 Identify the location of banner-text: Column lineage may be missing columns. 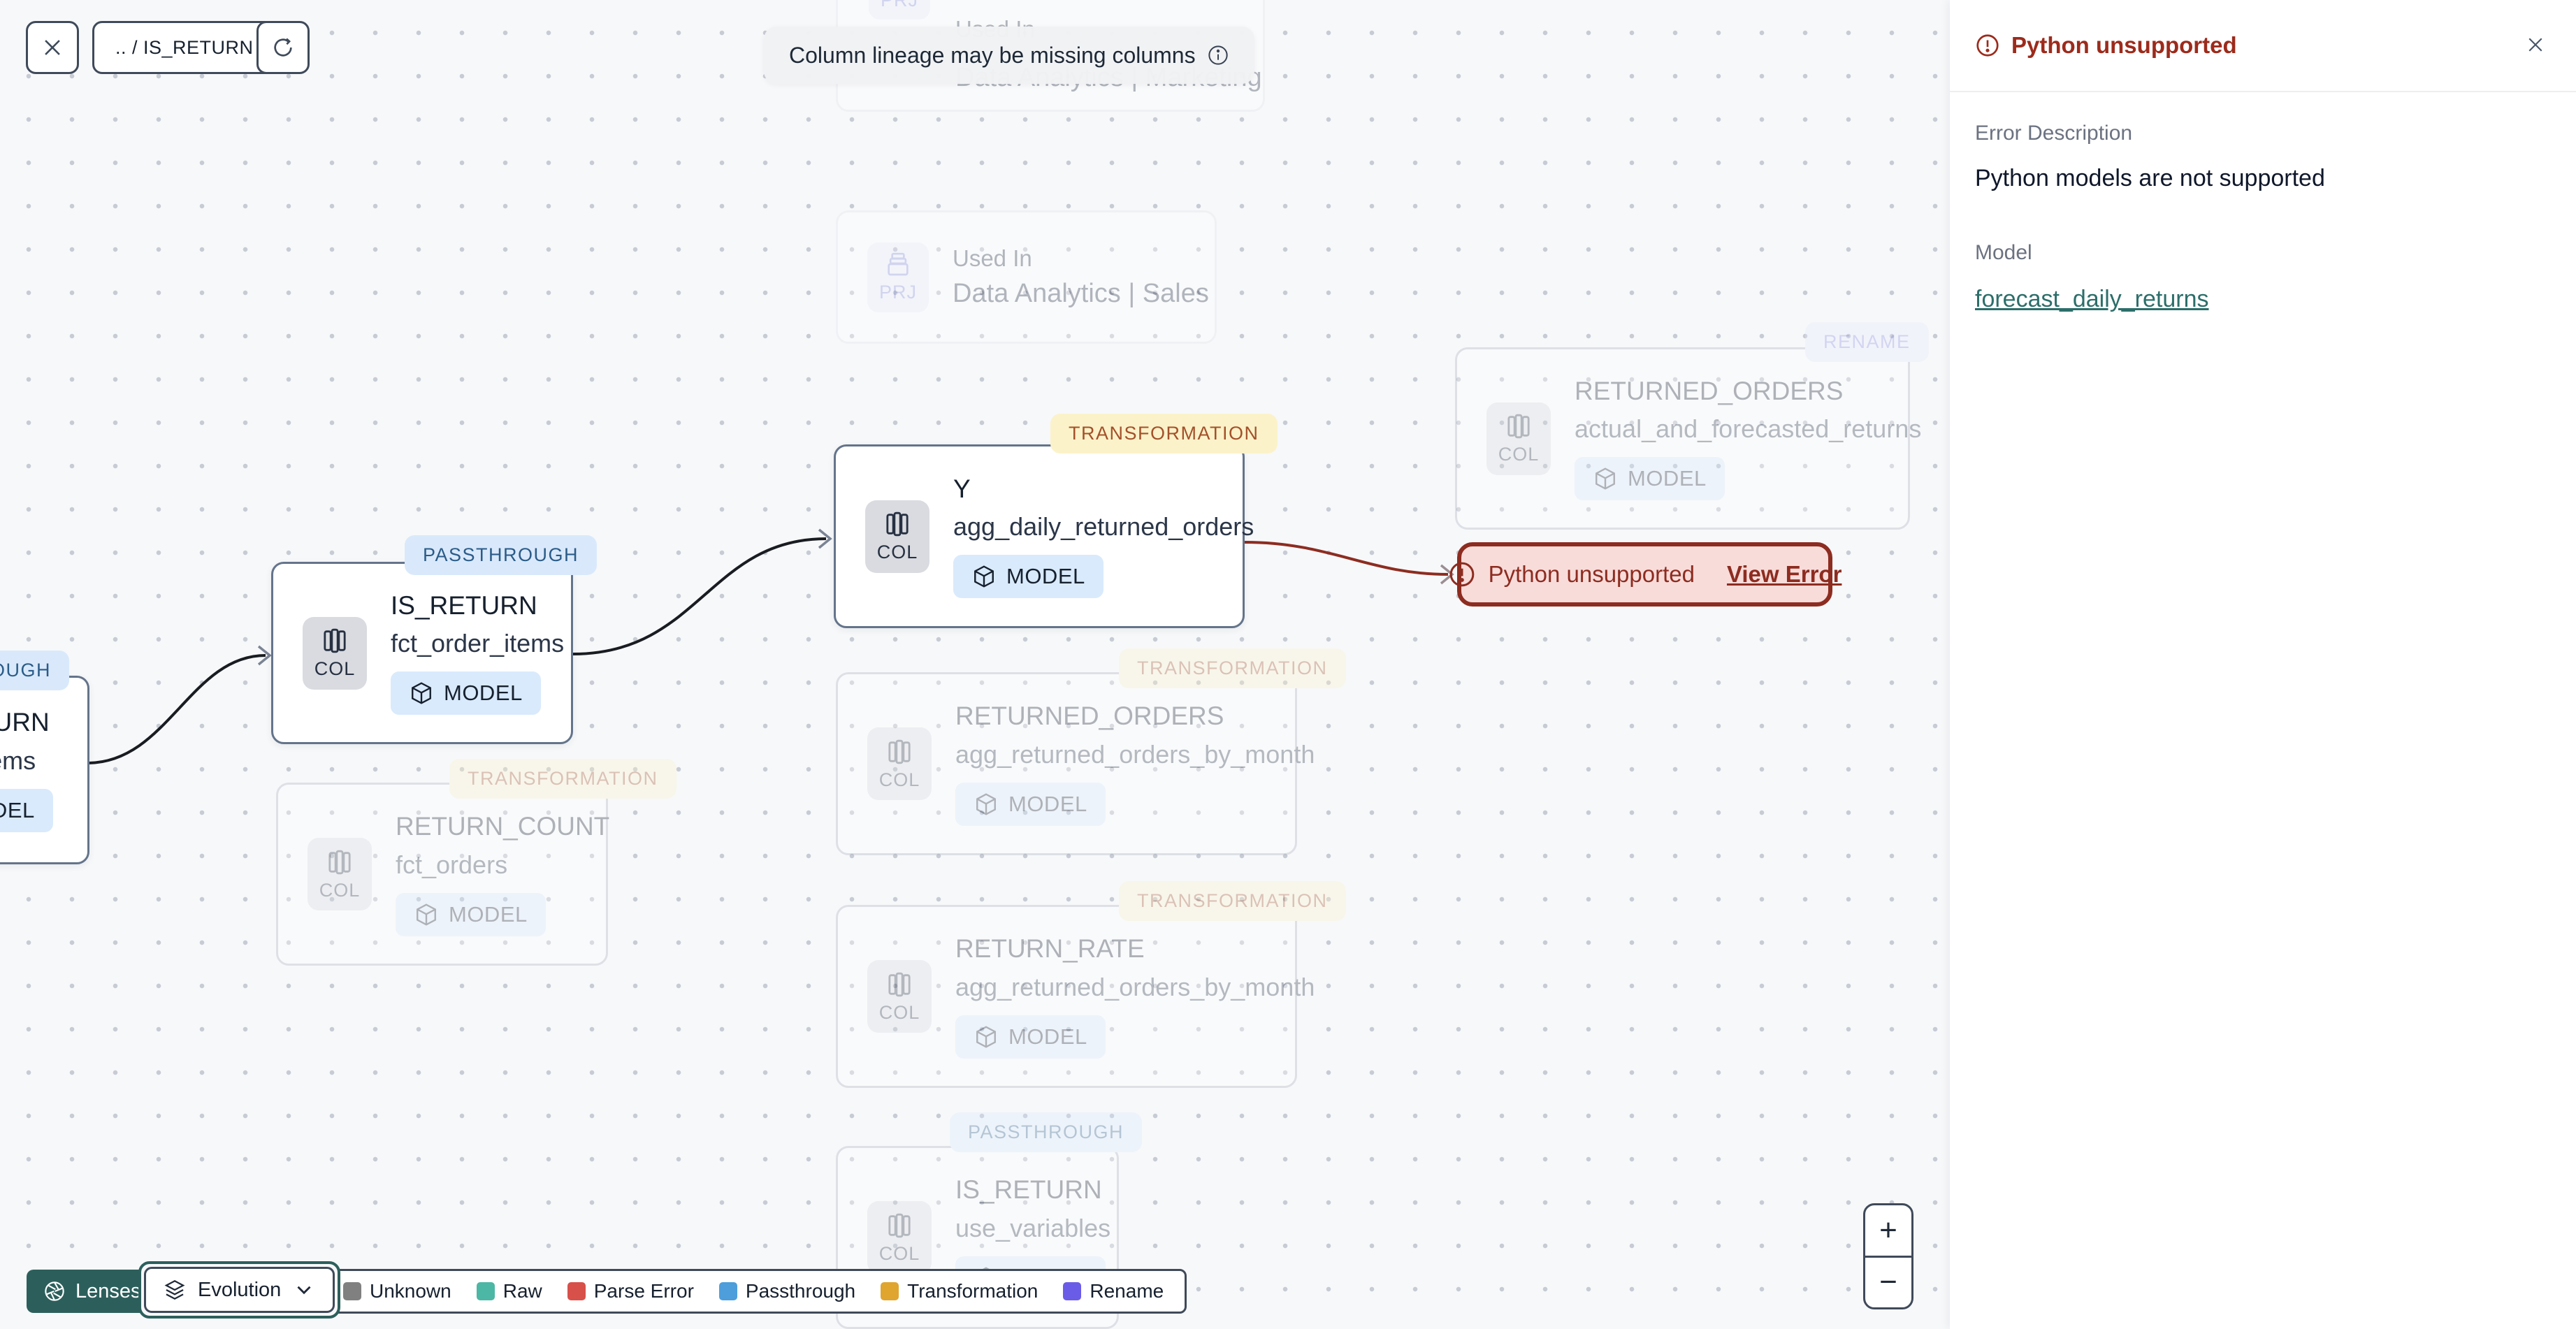
(992, 55).